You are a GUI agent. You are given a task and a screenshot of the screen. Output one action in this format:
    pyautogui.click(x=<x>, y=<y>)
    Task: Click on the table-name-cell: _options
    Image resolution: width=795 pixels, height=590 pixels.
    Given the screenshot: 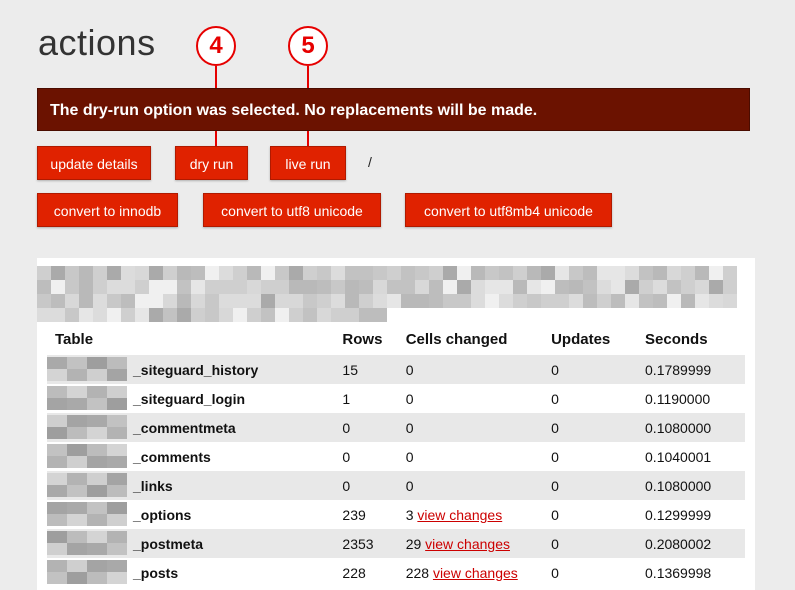 What is the action you would take?
    pyautogui.click(x=194, y=514)
    